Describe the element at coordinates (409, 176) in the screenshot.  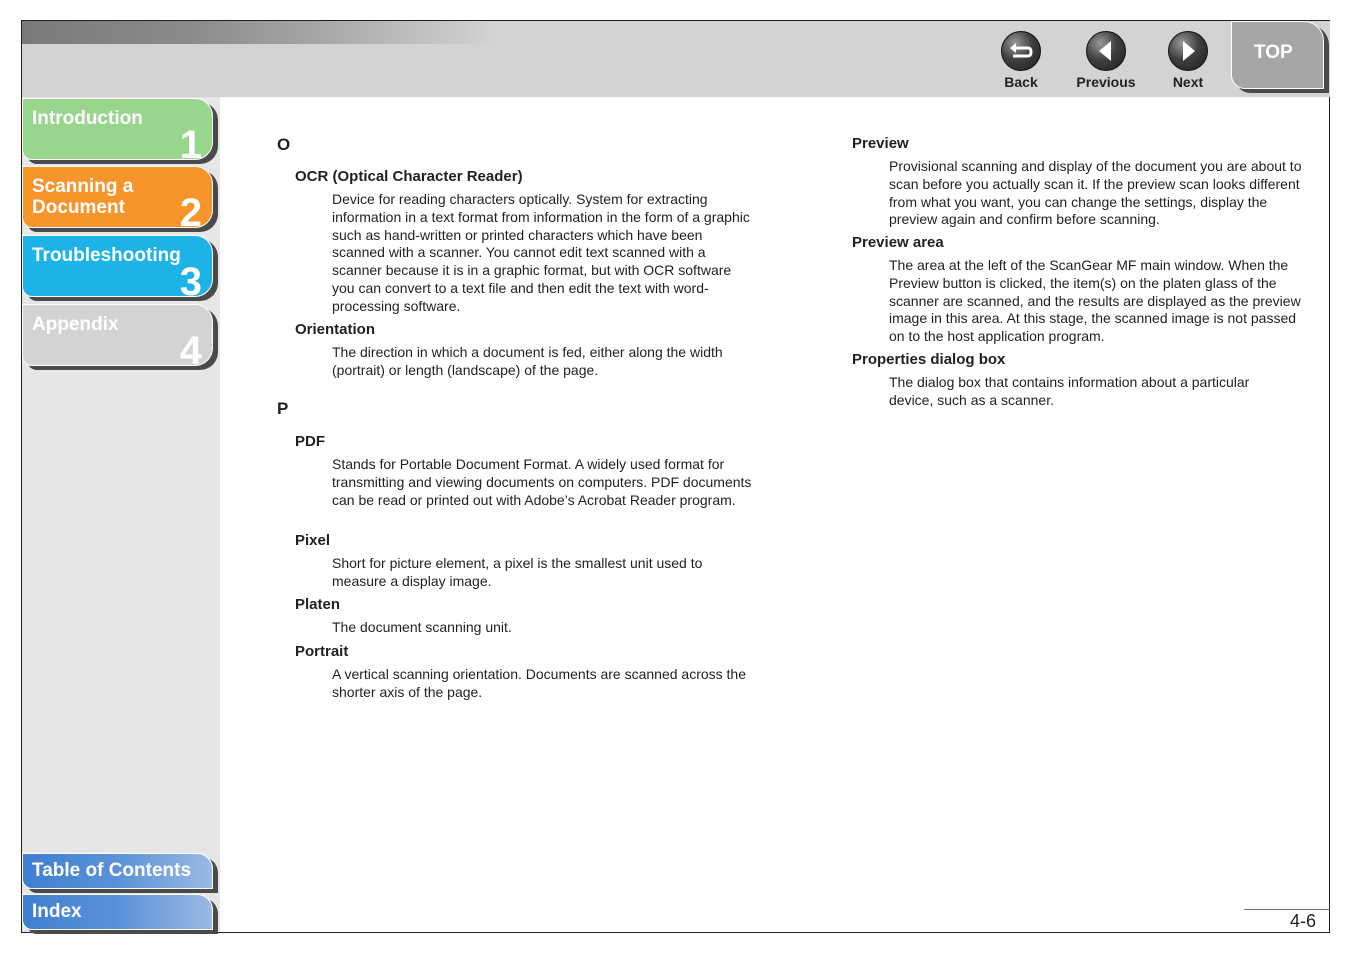
I see `glossary-term: OCR (Optical Character Reader)` at that location.